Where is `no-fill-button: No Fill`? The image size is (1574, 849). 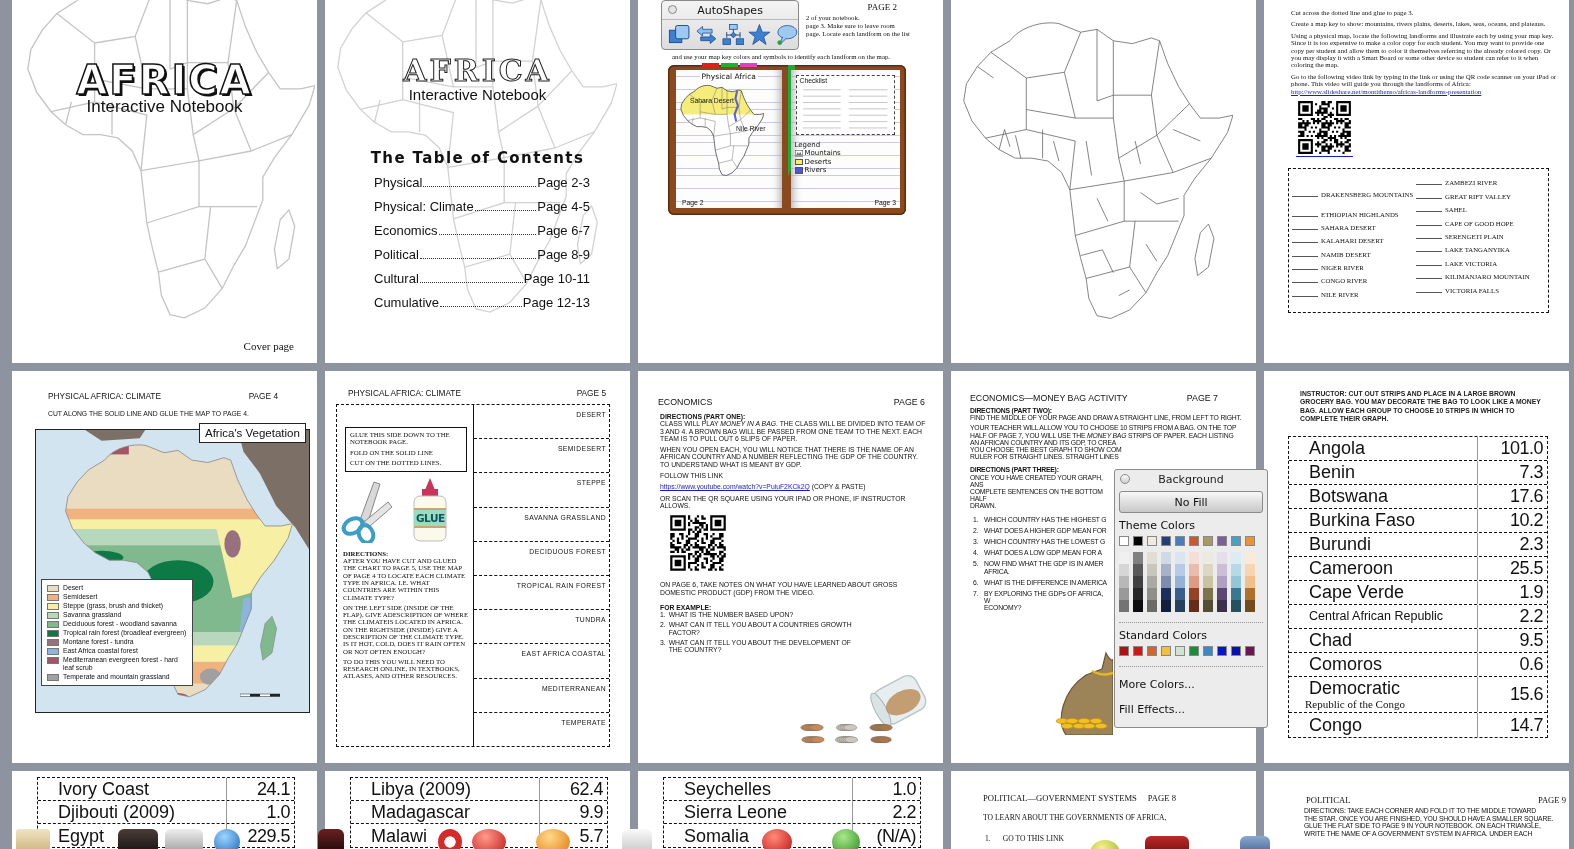
no-fill-button: No Fill is located at coordinates (1191, 502).